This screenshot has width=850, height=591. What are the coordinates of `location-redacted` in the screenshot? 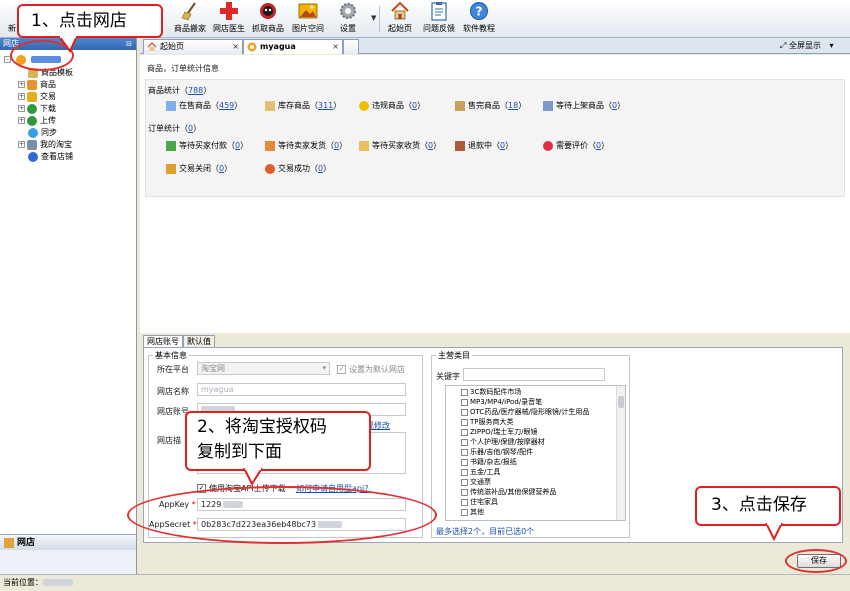 It's located at (58, 582).